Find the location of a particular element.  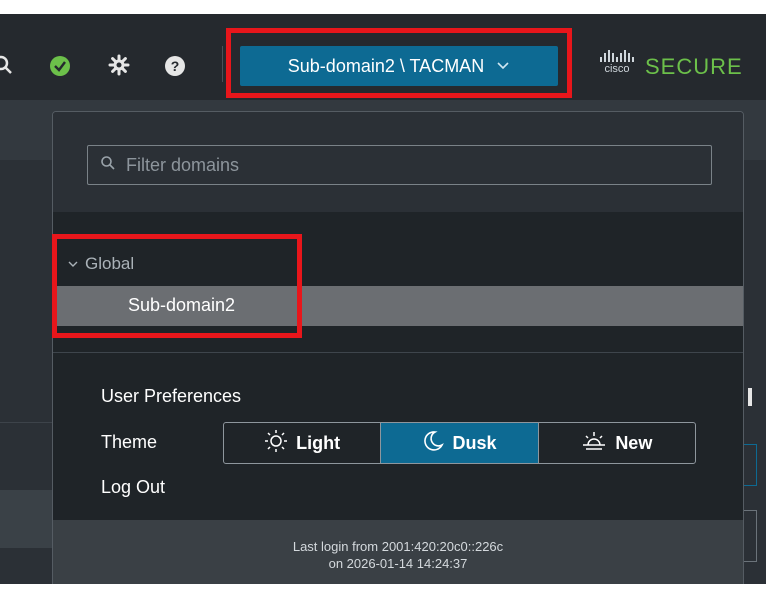

theme-label: Theme is located at coordinates (129, 442).